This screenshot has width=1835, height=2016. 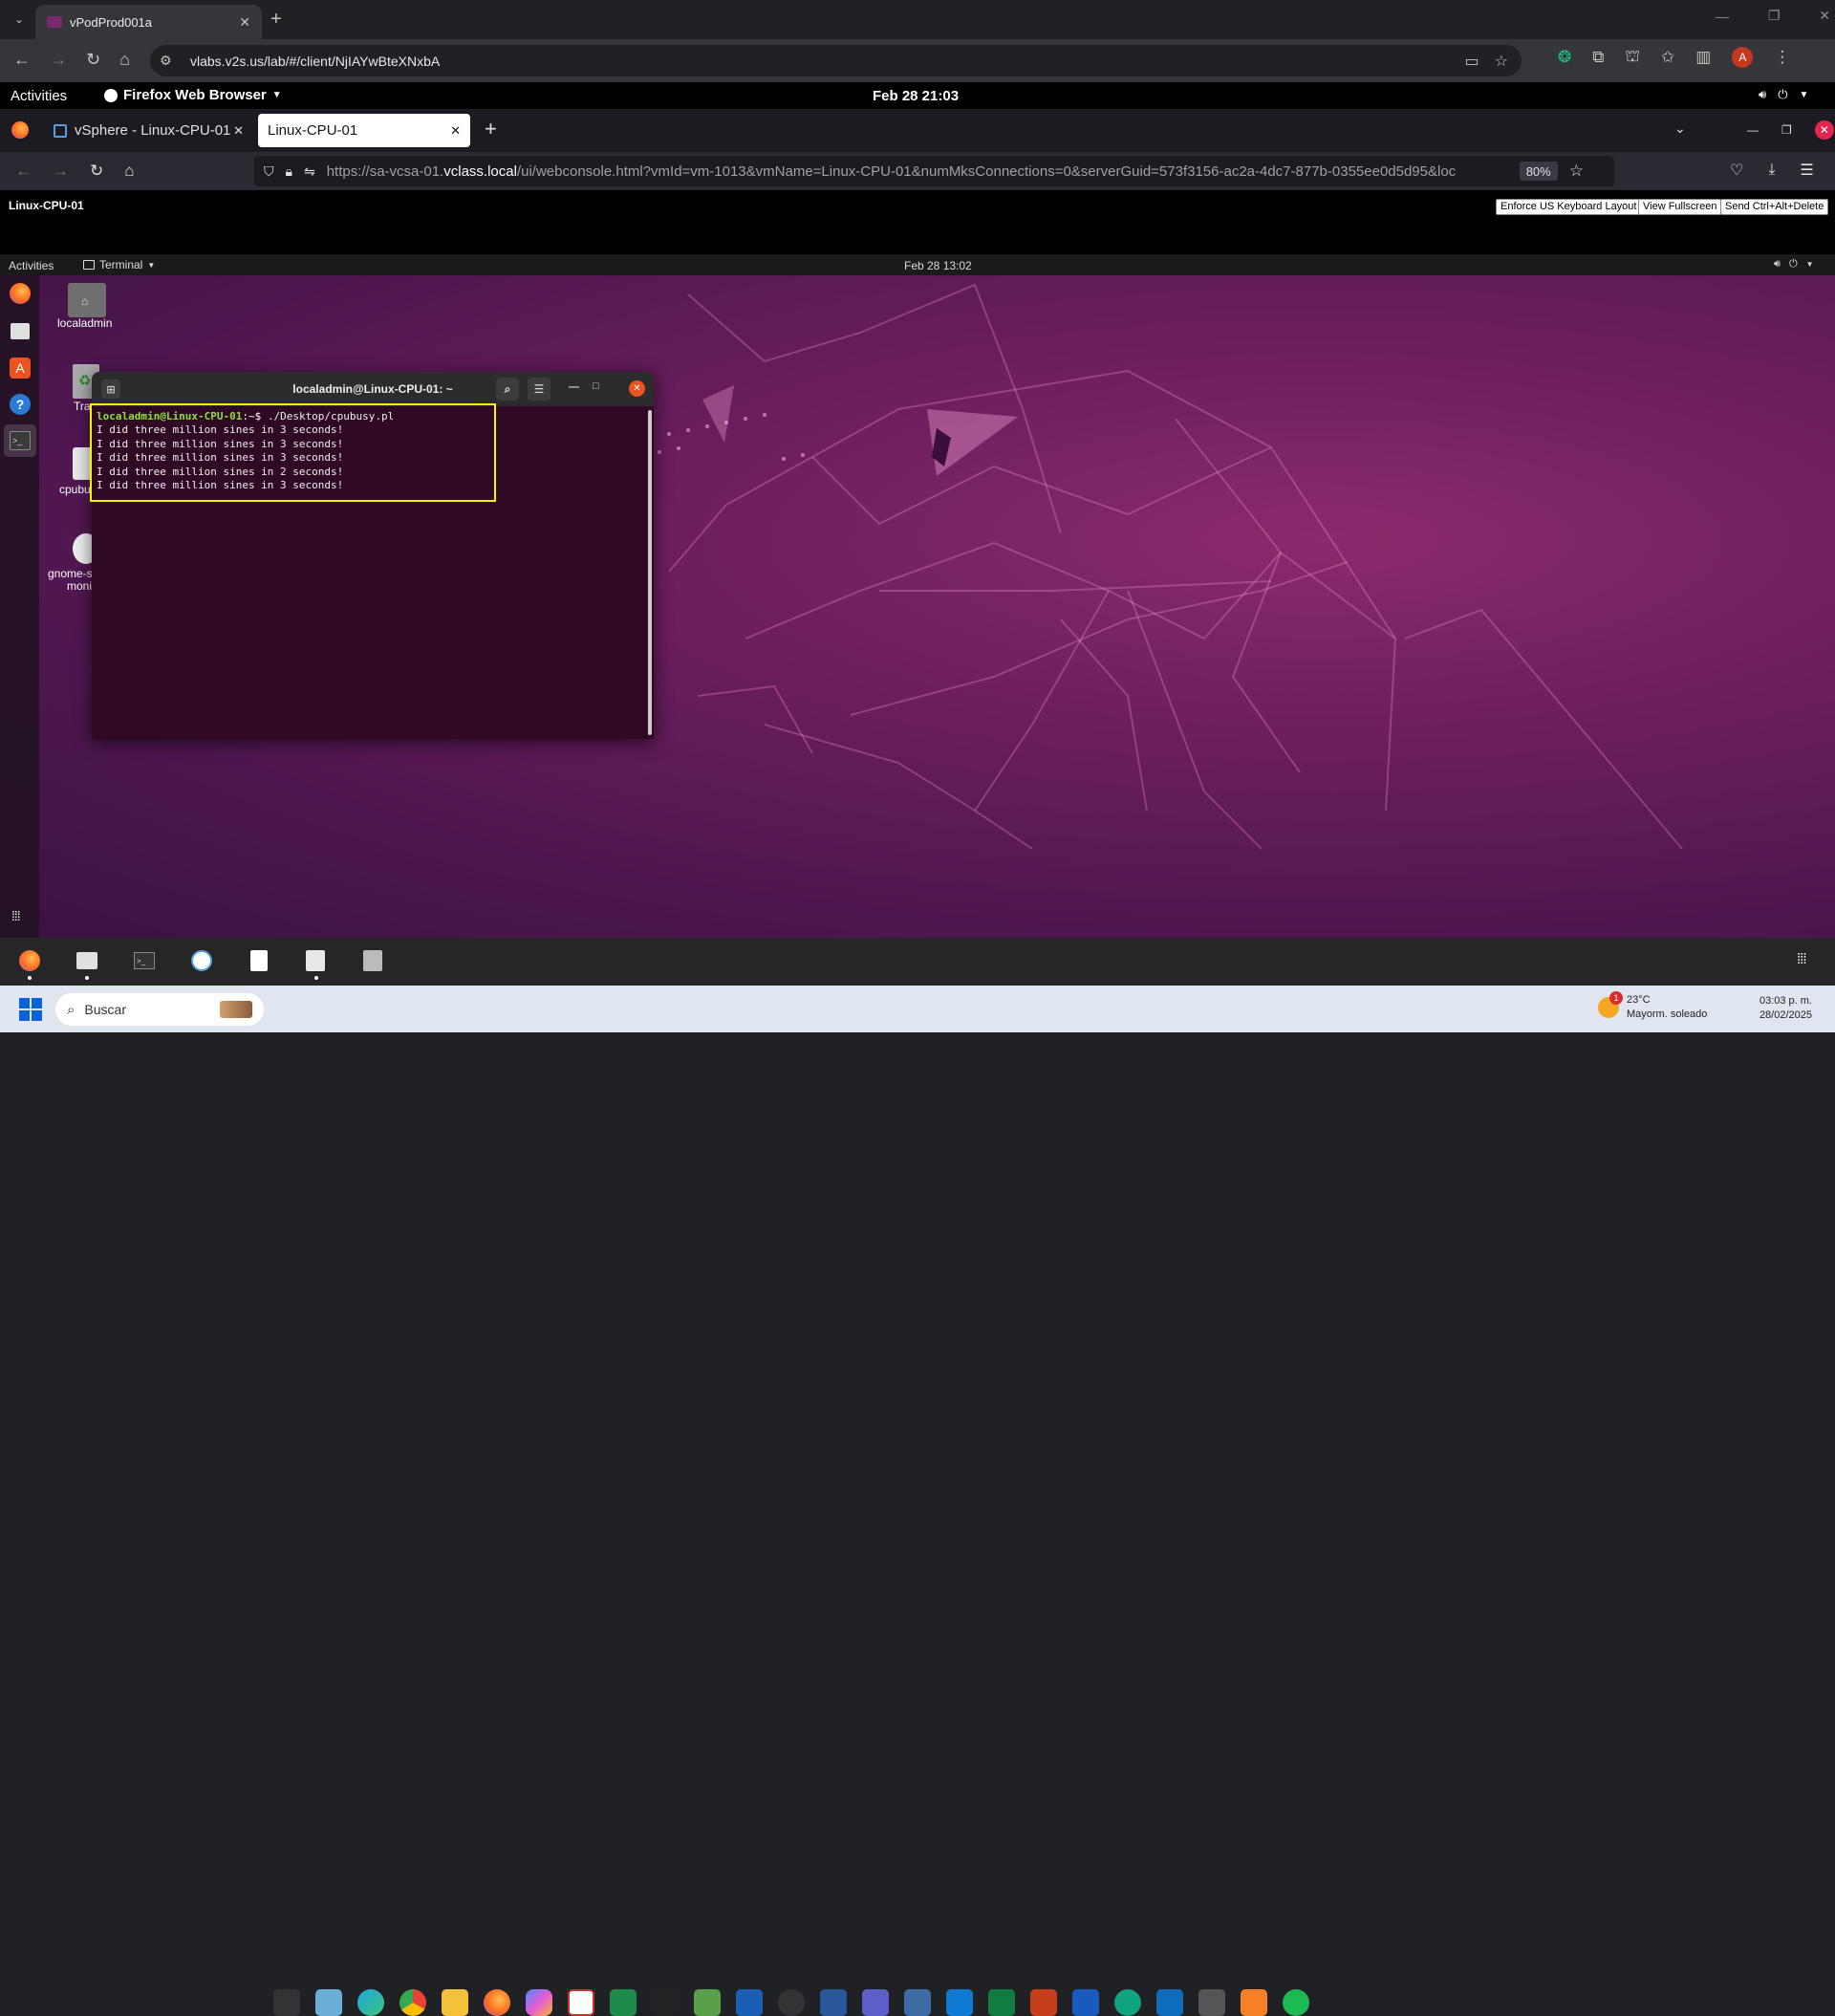 I want to click on bottom-dock-script-icon, so click(x=315, y=960).